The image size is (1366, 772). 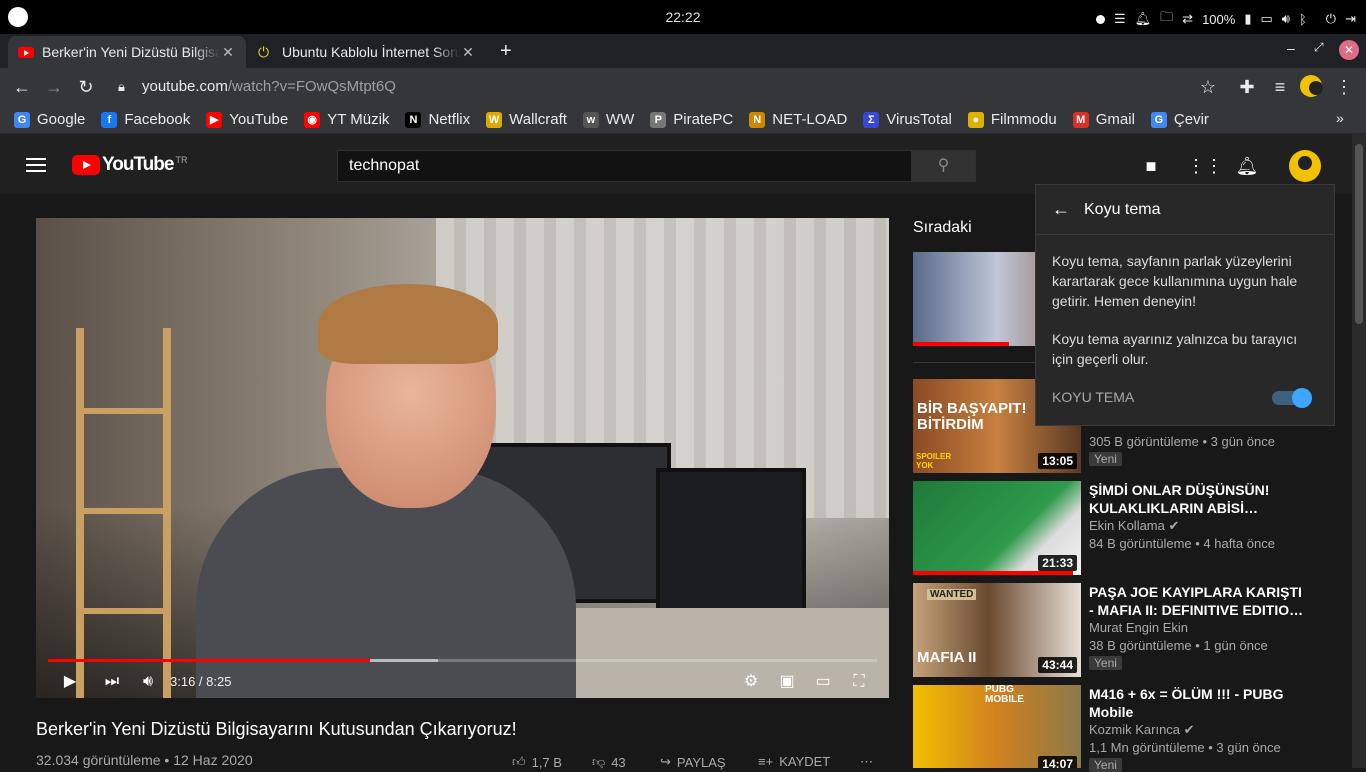 I want to click on kebab-menu-icon: ⋮, so click(x=1344, y=87).